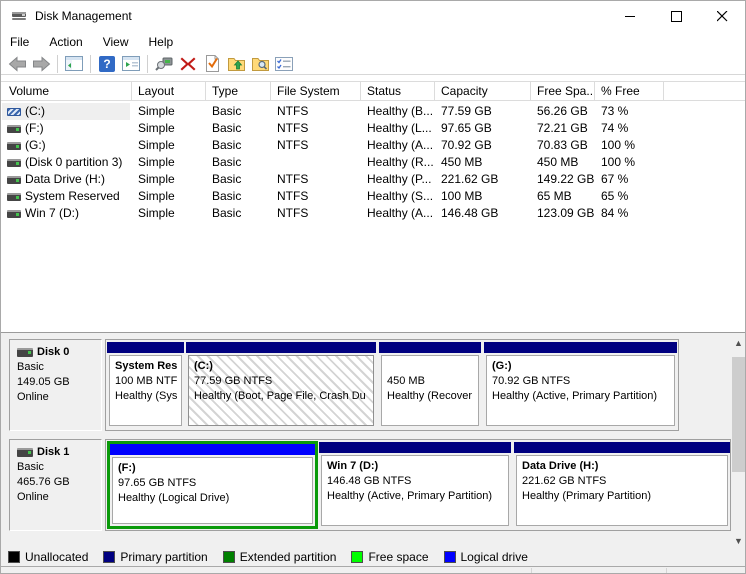 This screenshot has height=574, width=746. What do you see at coordinates (398, 91) in the screenshot?
I see `column-header-status: Status` at bounding box center [398, 91].